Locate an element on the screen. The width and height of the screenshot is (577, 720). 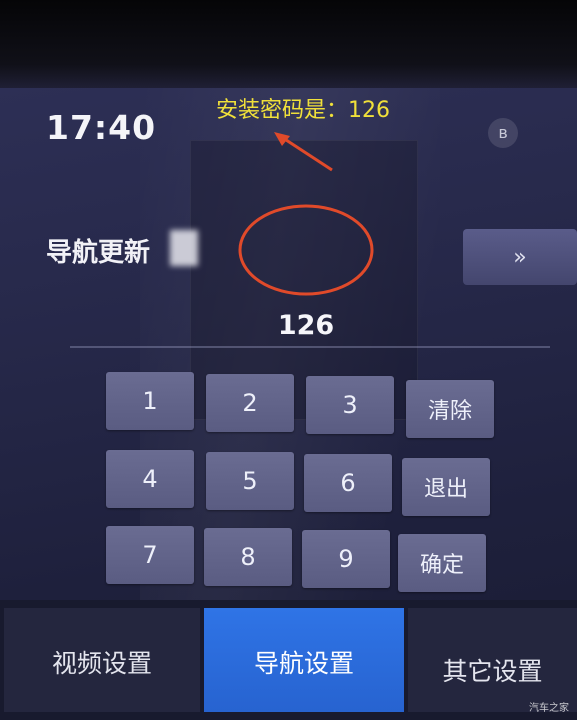
key-5: 5 is located at coordinates (250, 481).